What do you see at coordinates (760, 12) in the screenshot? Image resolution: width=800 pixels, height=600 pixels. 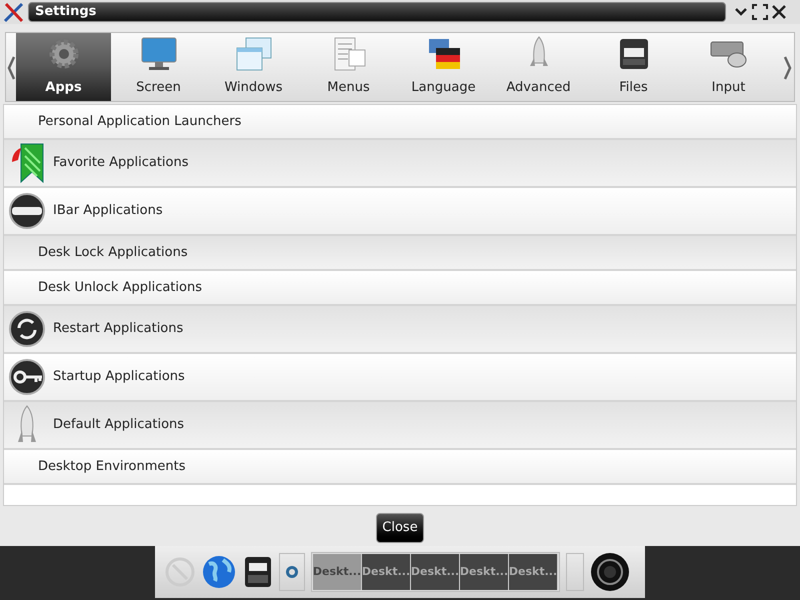 I see `maximize-icon` at bounding box center [760, 12].